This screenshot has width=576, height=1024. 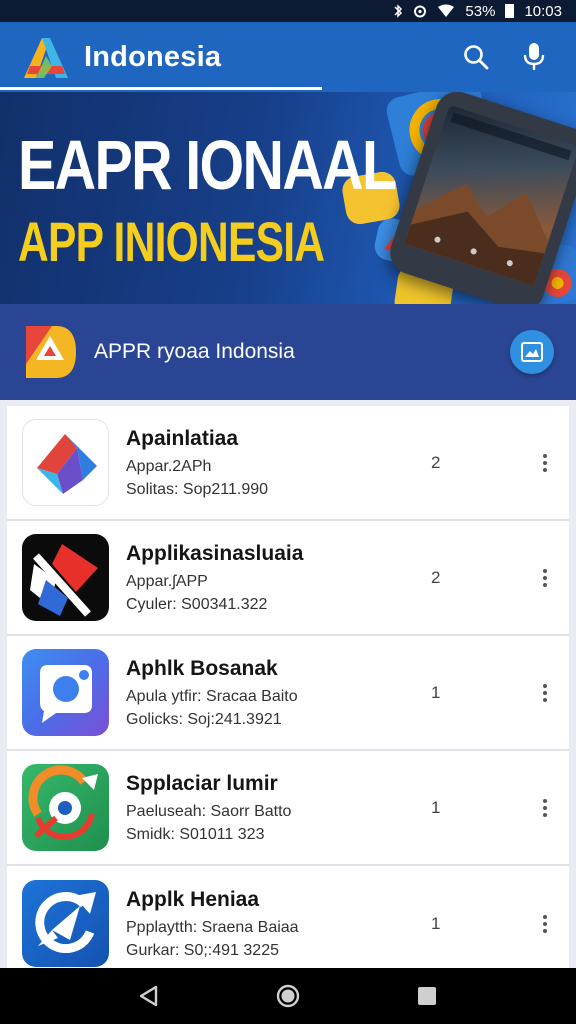 I want to click on back-icon, so click(x=149, y=996).